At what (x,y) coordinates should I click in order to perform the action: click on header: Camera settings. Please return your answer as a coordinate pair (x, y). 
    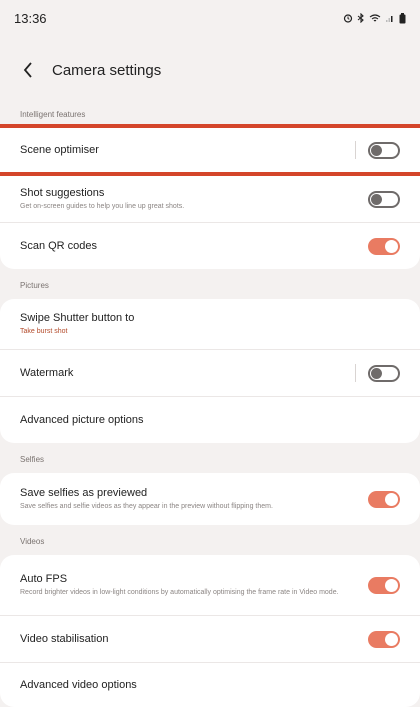
    Looking at the image, I should click on (210, 70).